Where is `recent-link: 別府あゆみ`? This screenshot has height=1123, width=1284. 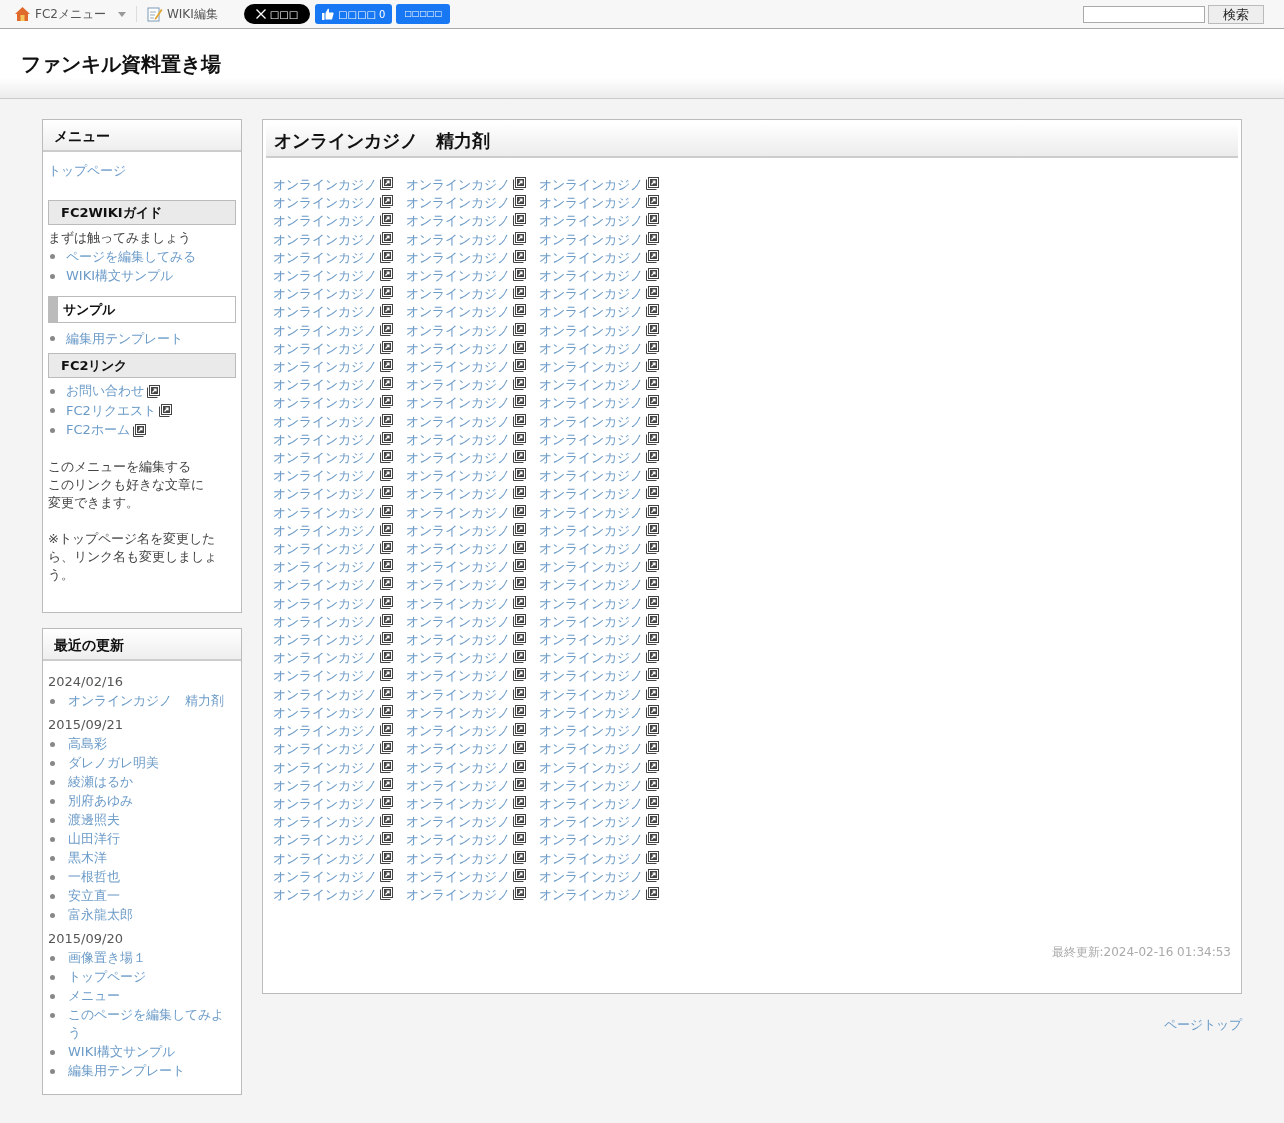
recent-link: 別府あゆみ is located at coordinates (100, 800).